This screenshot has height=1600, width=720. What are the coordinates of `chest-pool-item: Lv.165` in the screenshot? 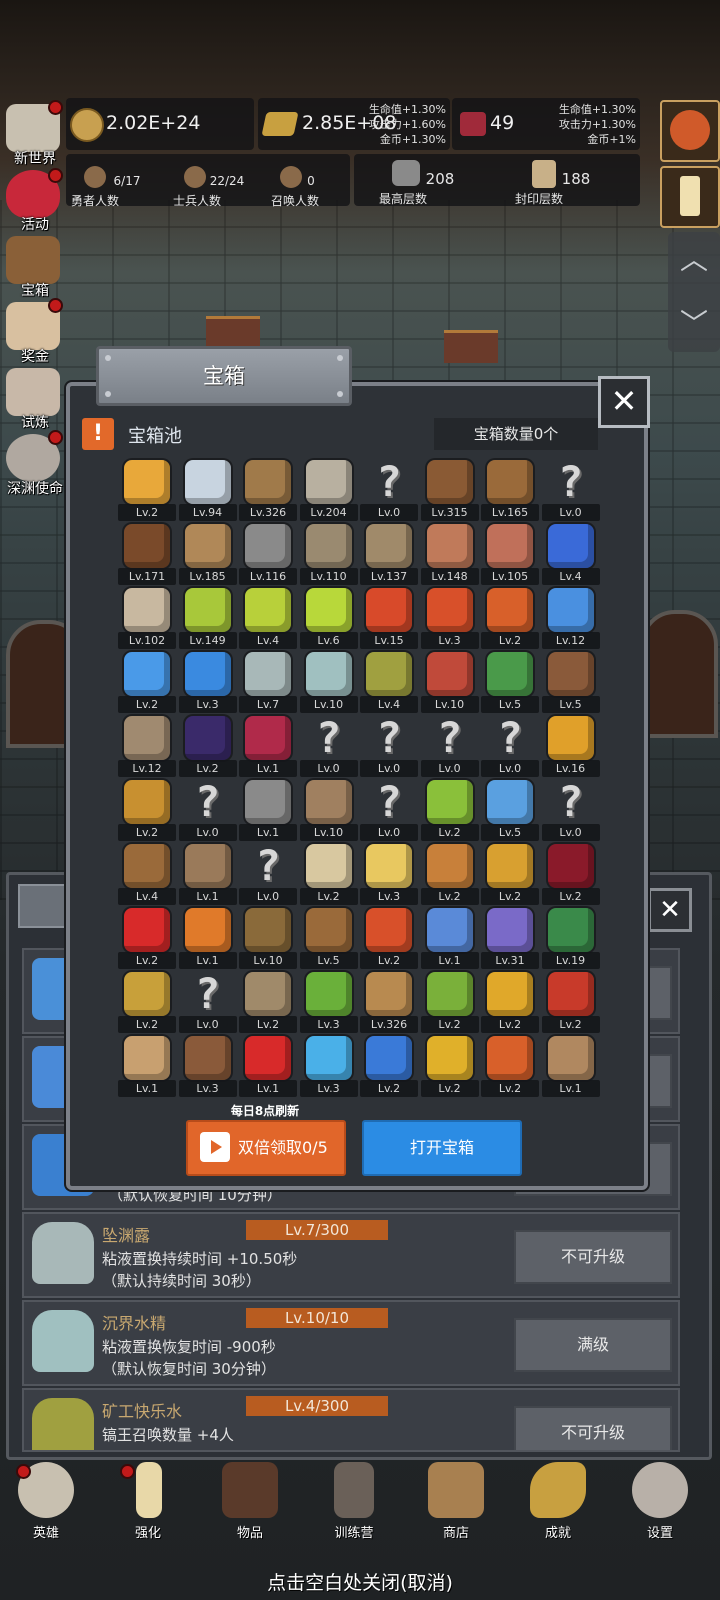 It's located at (510, 490).